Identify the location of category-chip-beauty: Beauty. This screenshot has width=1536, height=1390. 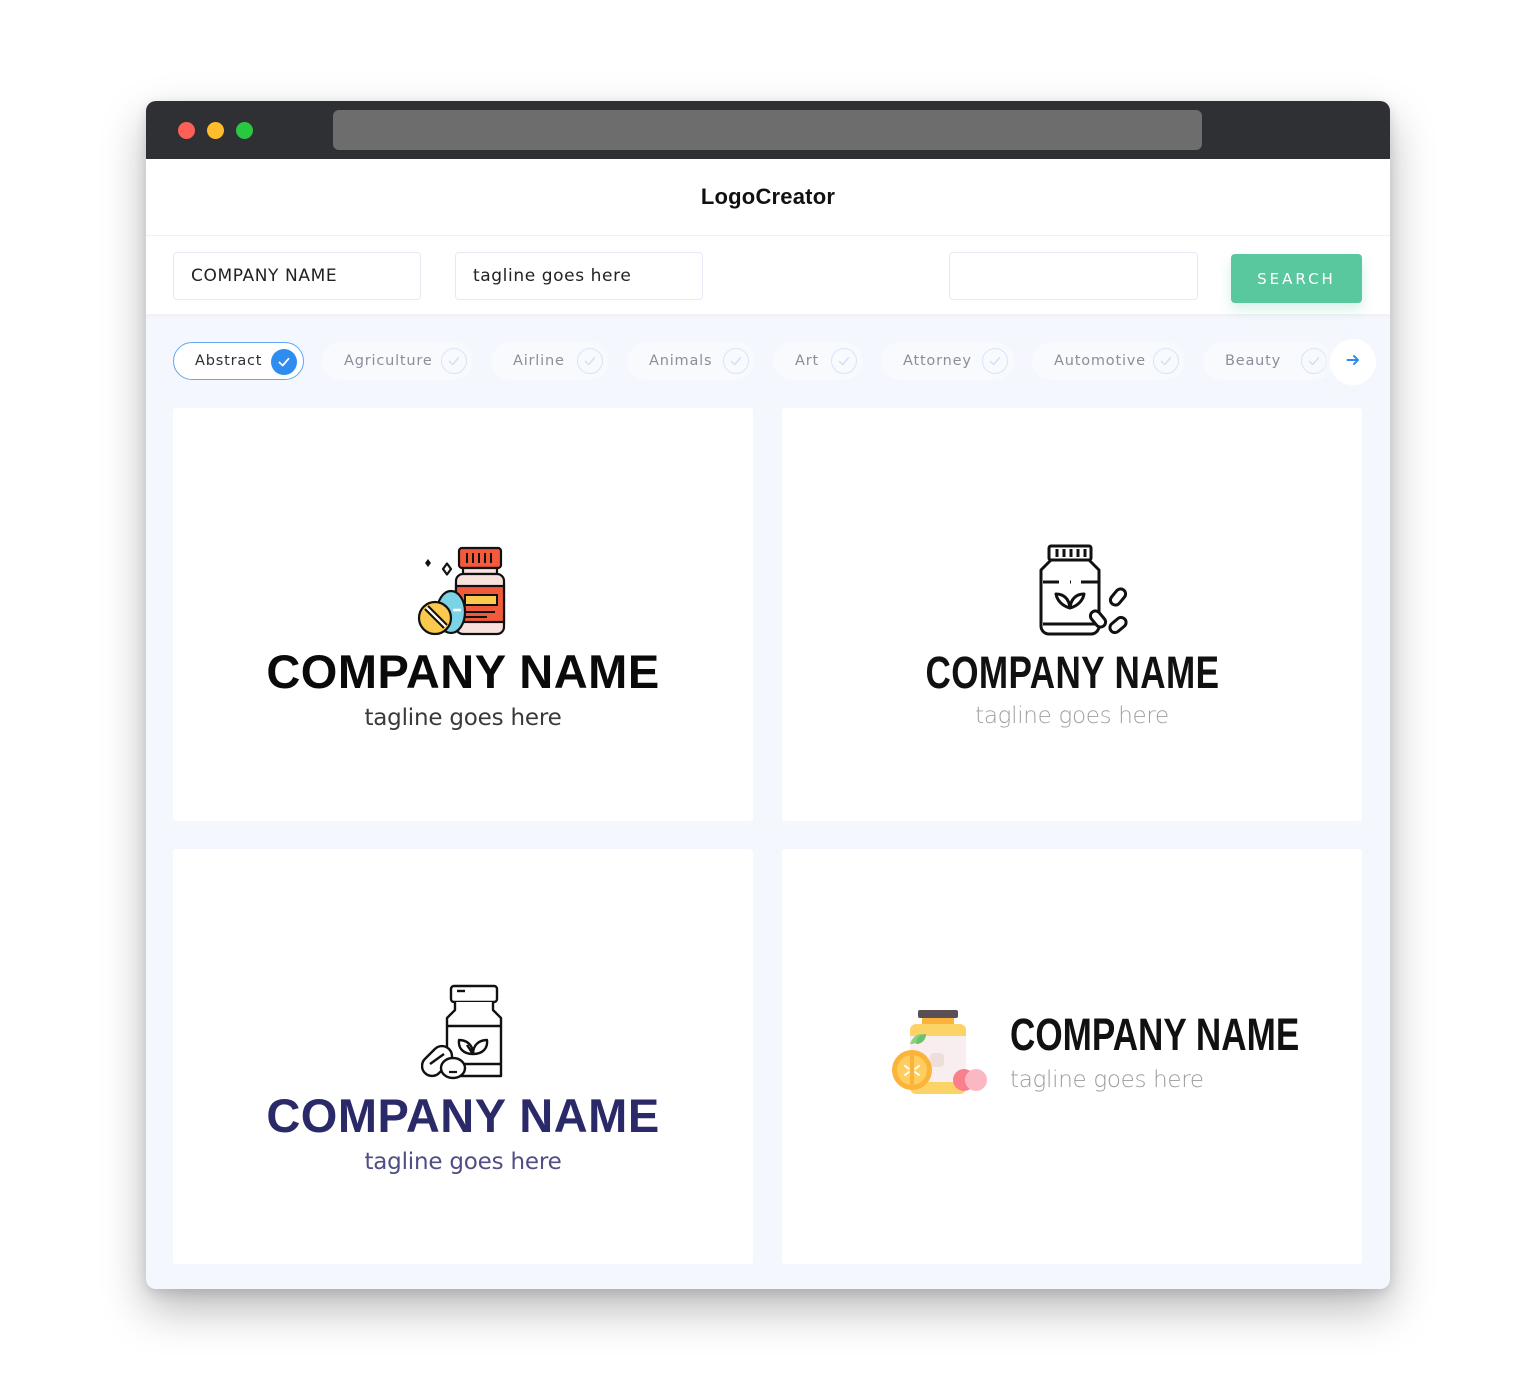
(1268, 361).